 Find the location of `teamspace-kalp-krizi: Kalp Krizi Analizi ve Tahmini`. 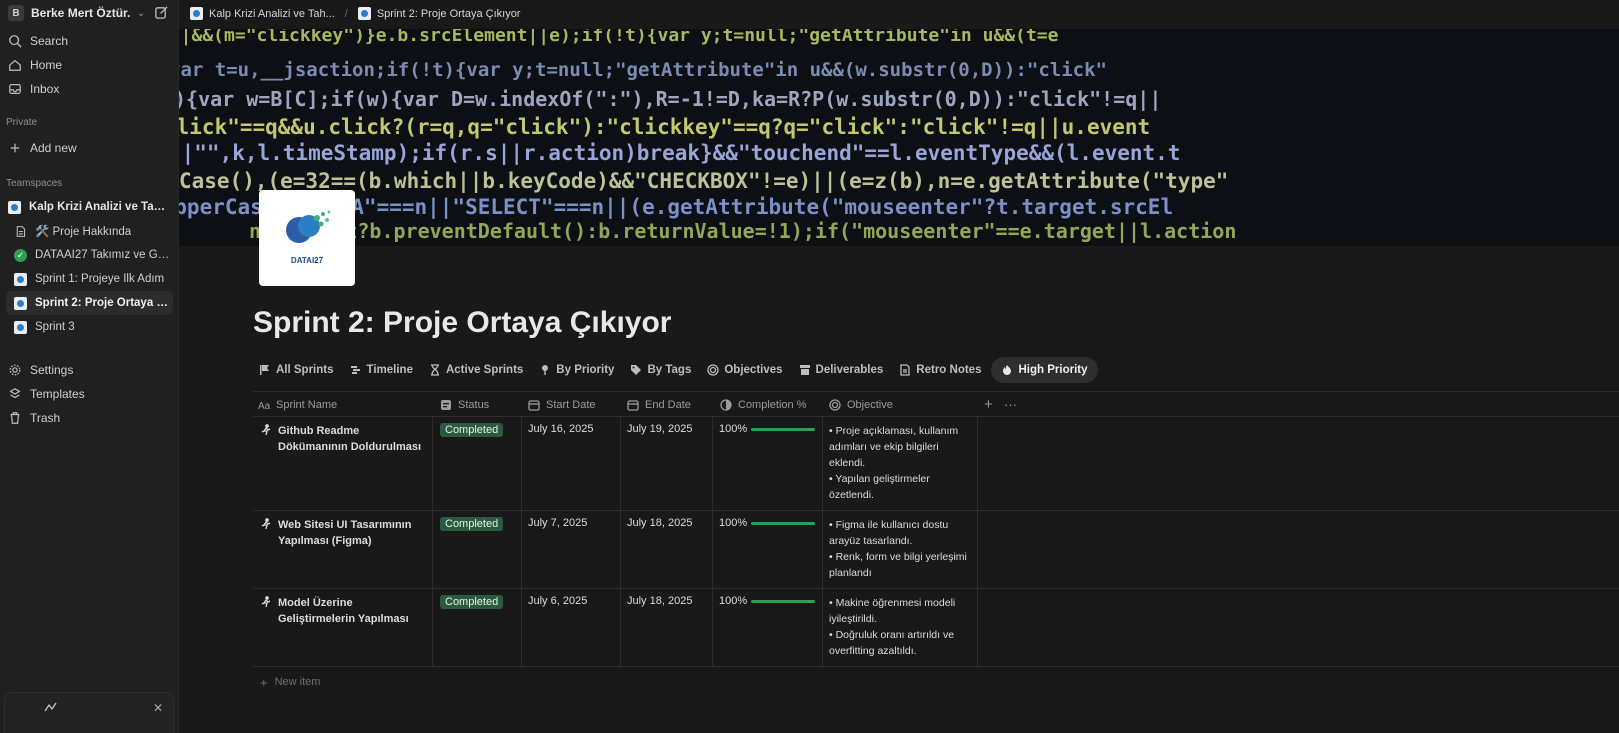

teamspace-kalp-krizi: Kalp Krizi Analizi ve Tahmini is located at coordinates (83, 207).